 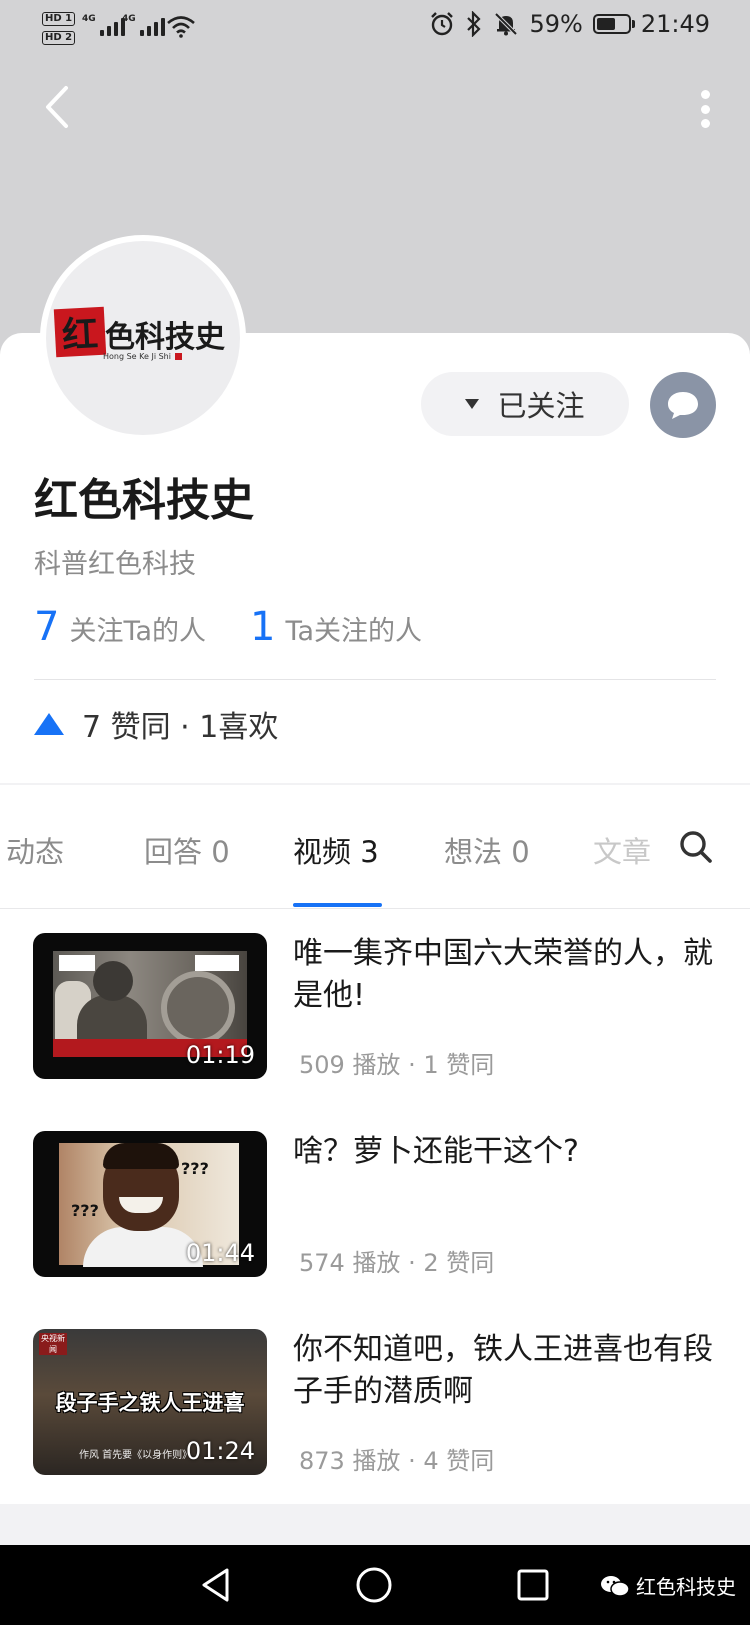 What do you see at coordinates (103, 25) in the screenshot?
I see `signal-icon: 4G` at bounding box center [103, 25].